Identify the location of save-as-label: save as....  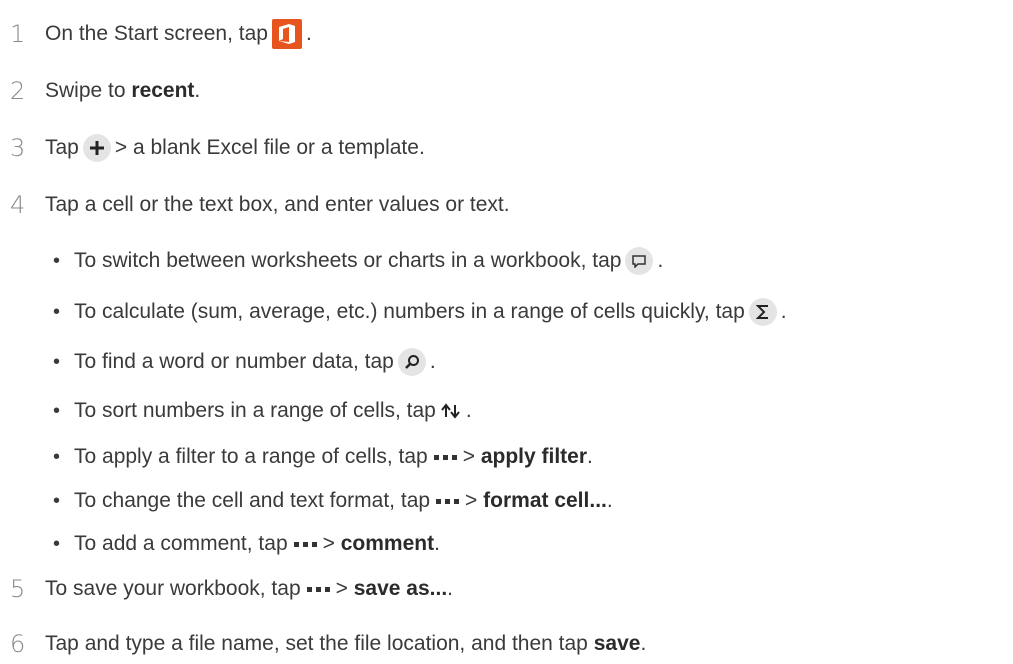
(400, 588).